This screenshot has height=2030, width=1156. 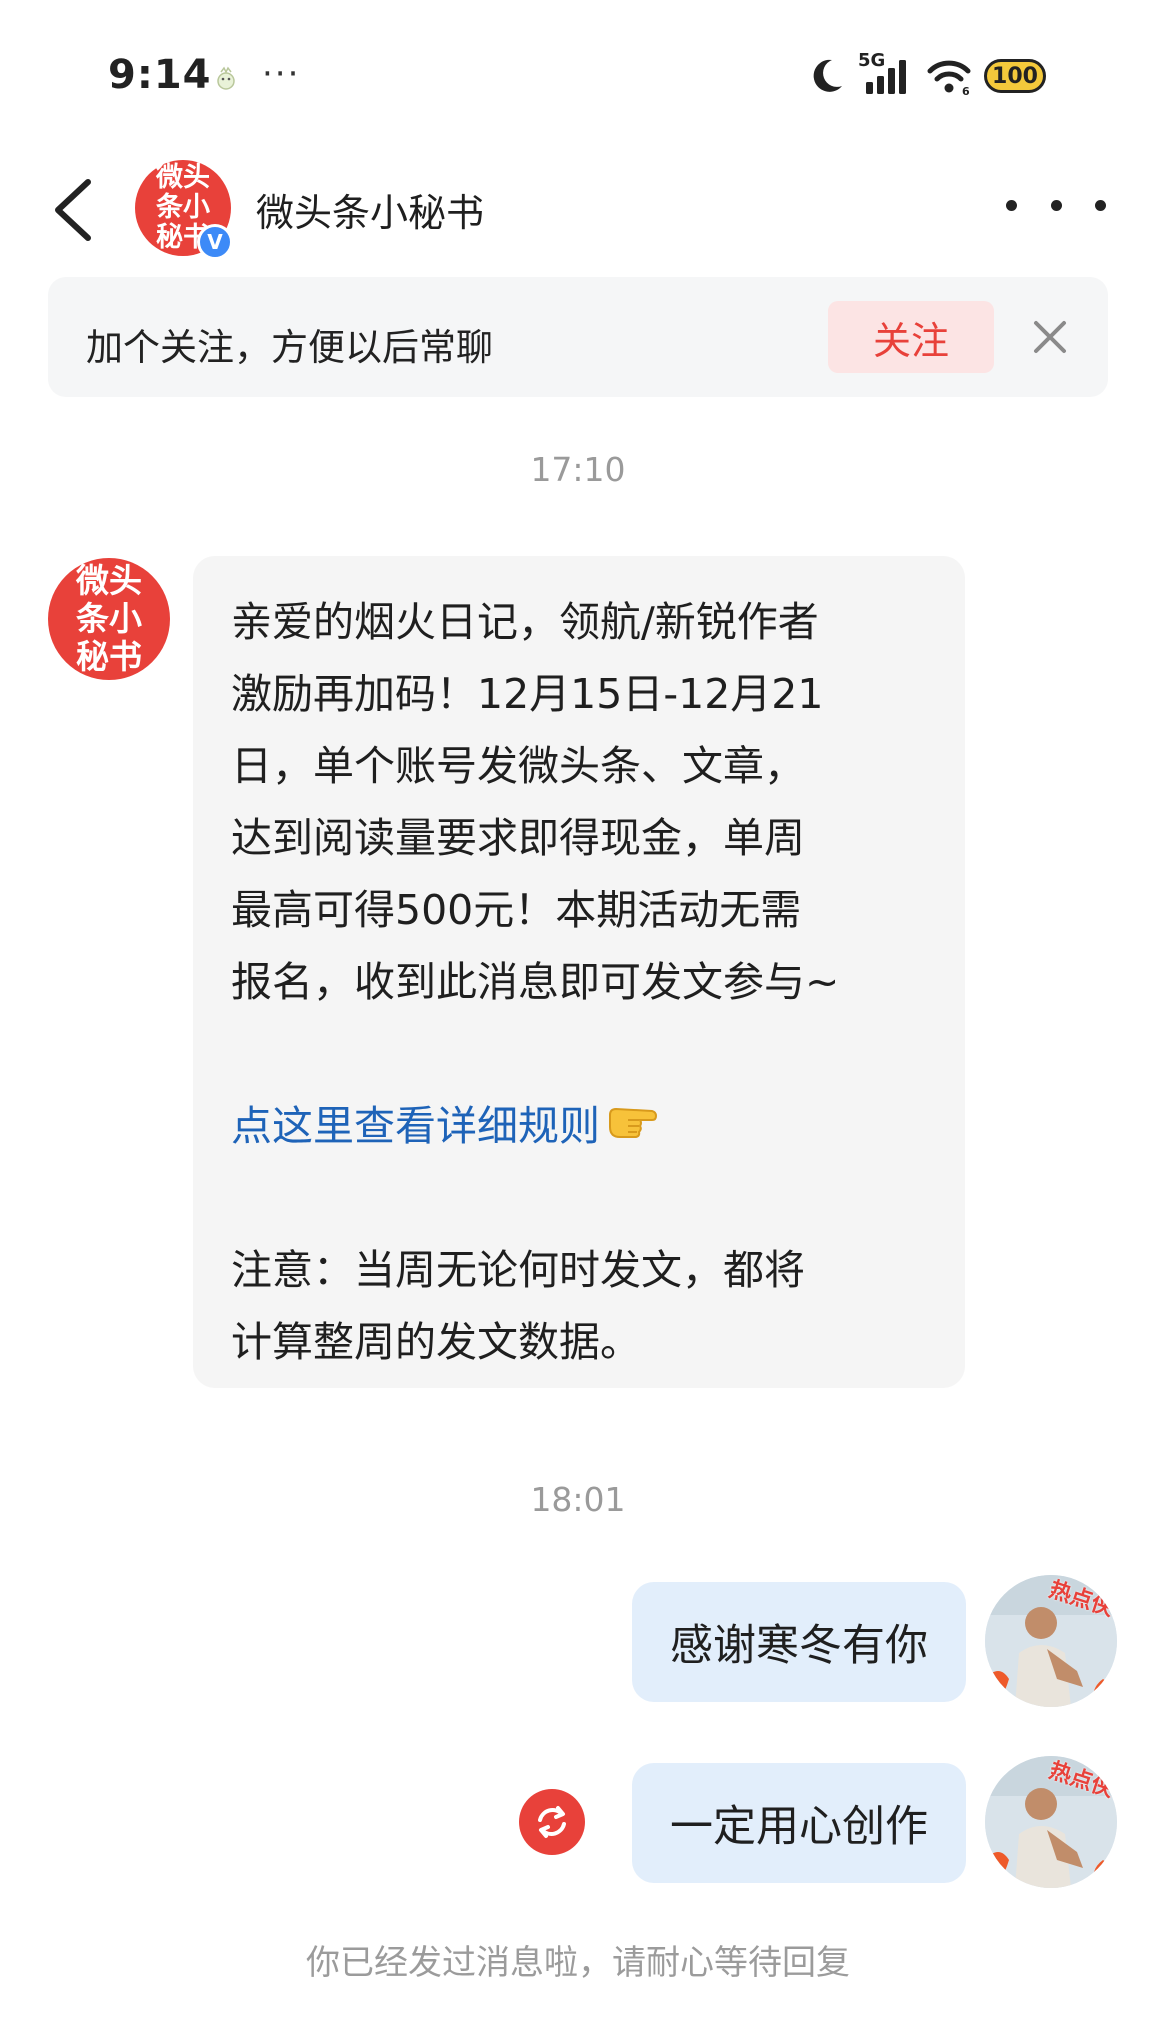 What do you see at coordinates (1056, 205) in the screenshot?
I see `more-options-button` at bounding box center [1056, 205].